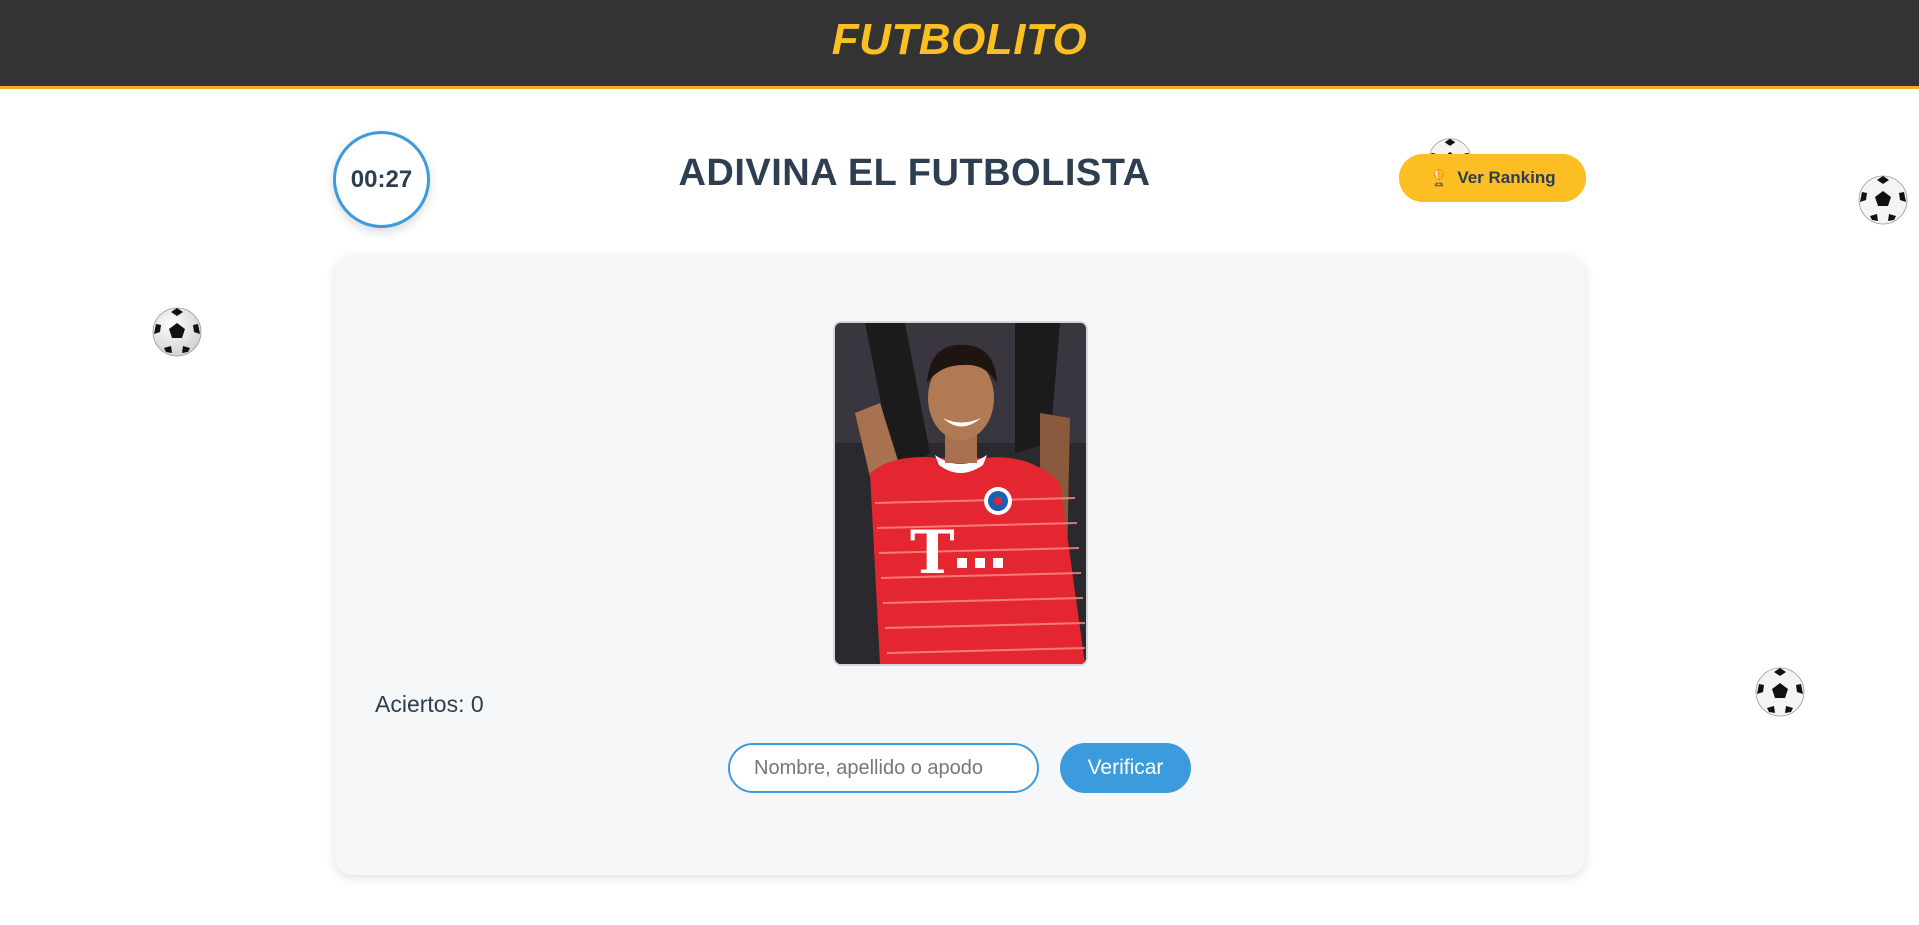  What do you see at coordinates (1439, 178) in the screenshot?
I see `trophy-icon: 🏆` at bounding box center [1439, 178].